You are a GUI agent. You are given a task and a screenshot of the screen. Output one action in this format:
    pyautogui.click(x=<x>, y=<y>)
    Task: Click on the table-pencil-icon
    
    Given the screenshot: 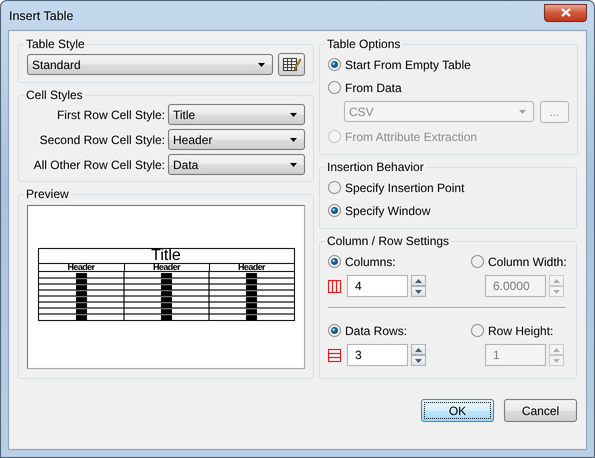 What is the action you would take?
    pyautogui.click(x=291, y=64)
    